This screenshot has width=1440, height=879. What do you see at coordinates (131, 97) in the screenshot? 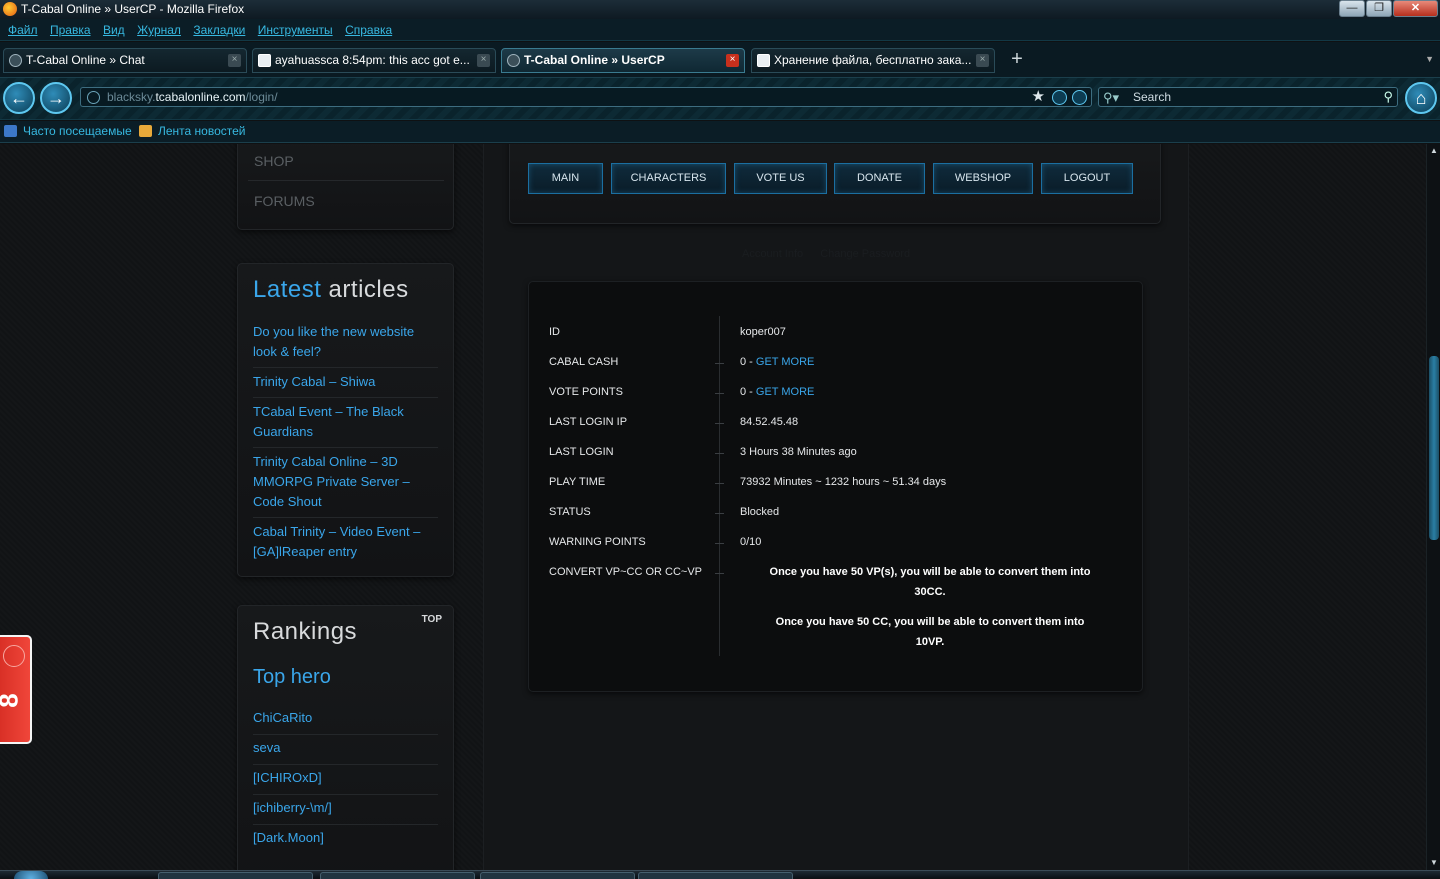
I see `url-prefix: blacksky.` at bounding box center [131, 97].